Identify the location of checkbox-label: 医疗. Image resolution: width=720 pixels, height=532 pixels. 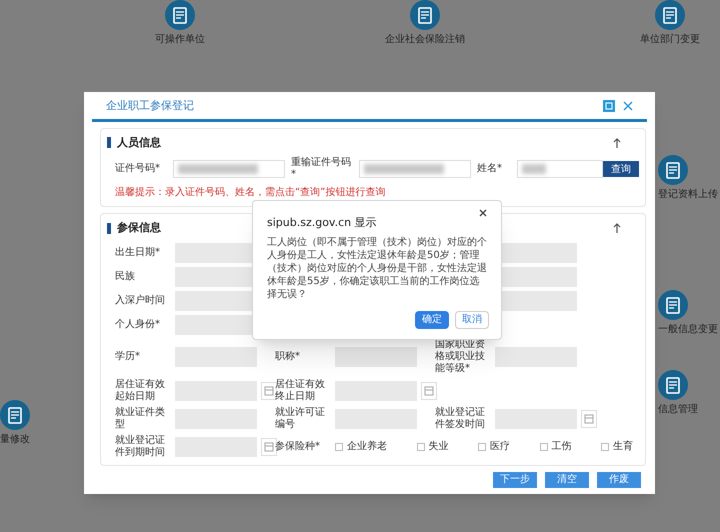
(500, 447).